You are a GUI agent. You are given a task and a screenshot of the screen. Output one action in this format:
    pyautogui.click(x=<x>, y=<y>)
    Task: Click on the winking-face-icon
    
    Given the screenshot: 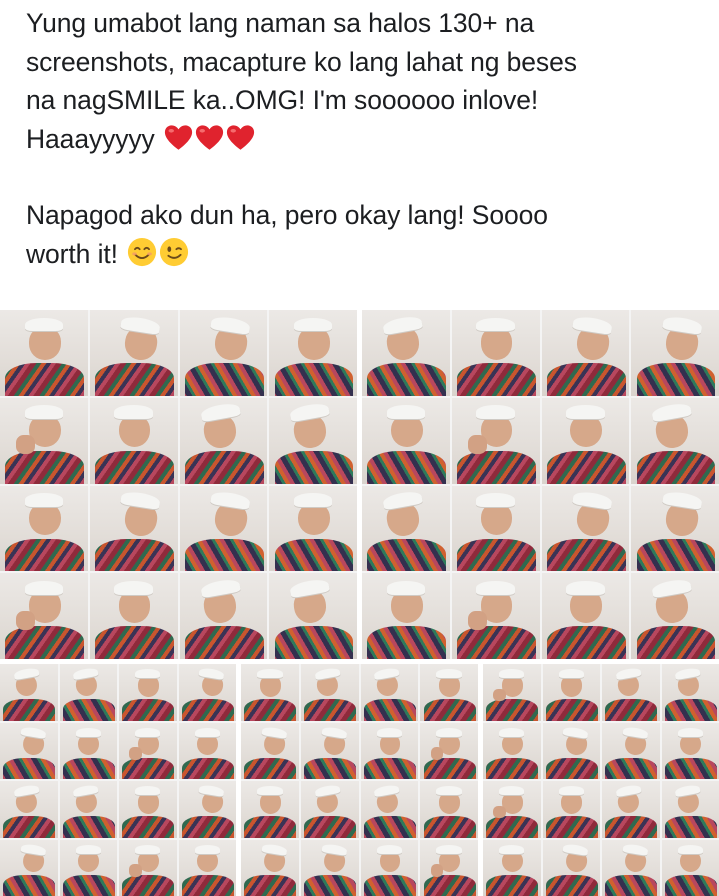 What is the action you would take?
    pyautogui.click(x=174, y=252)
    